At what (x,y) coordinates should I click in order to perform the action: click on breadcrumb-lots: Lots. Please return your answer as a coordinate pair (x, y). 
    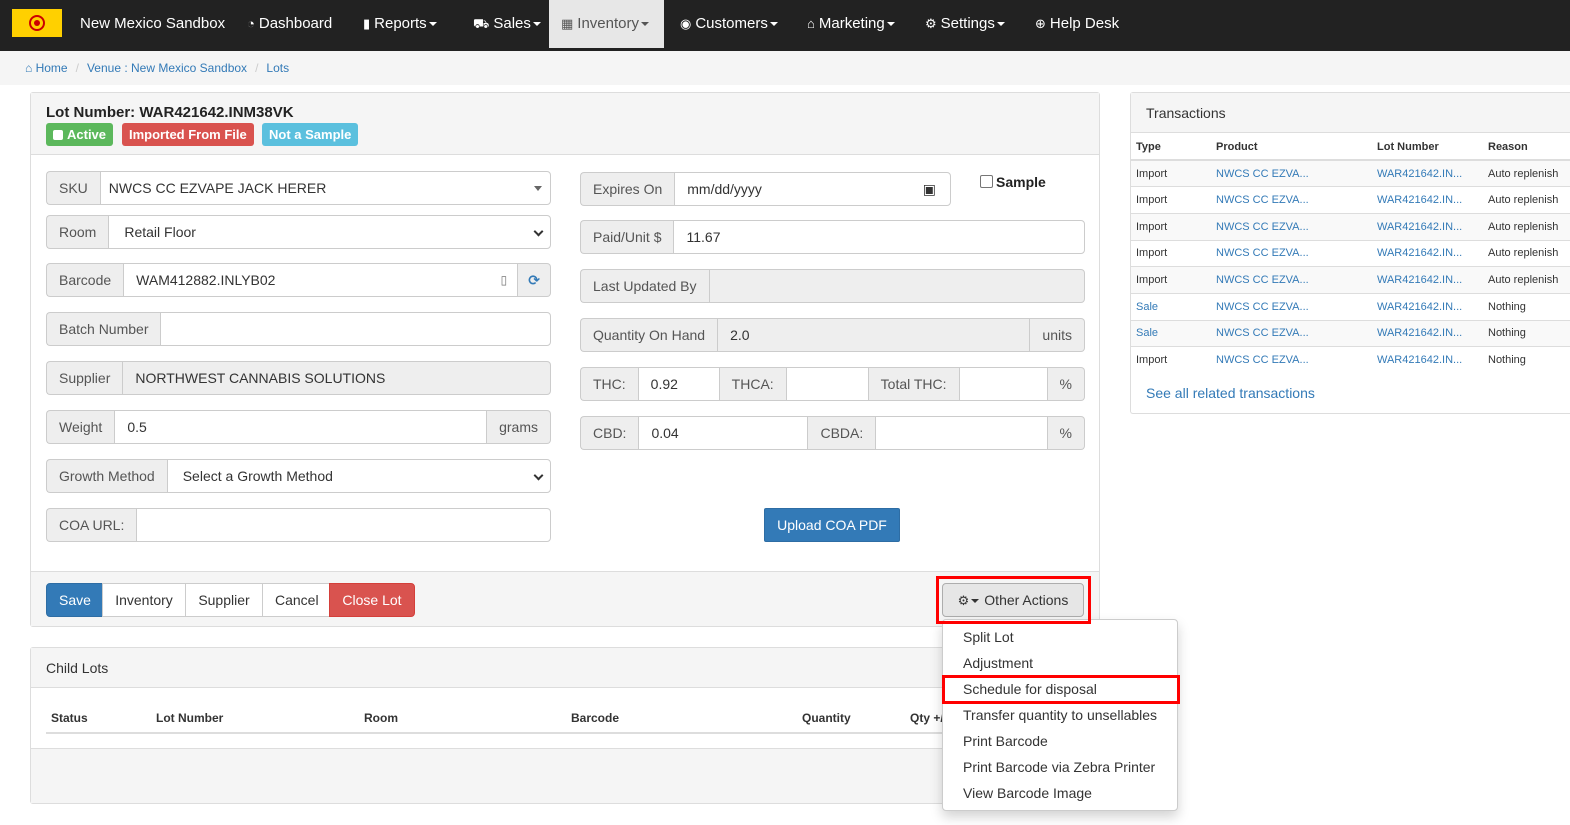
    Looking at the image, I should click on (277, 68).